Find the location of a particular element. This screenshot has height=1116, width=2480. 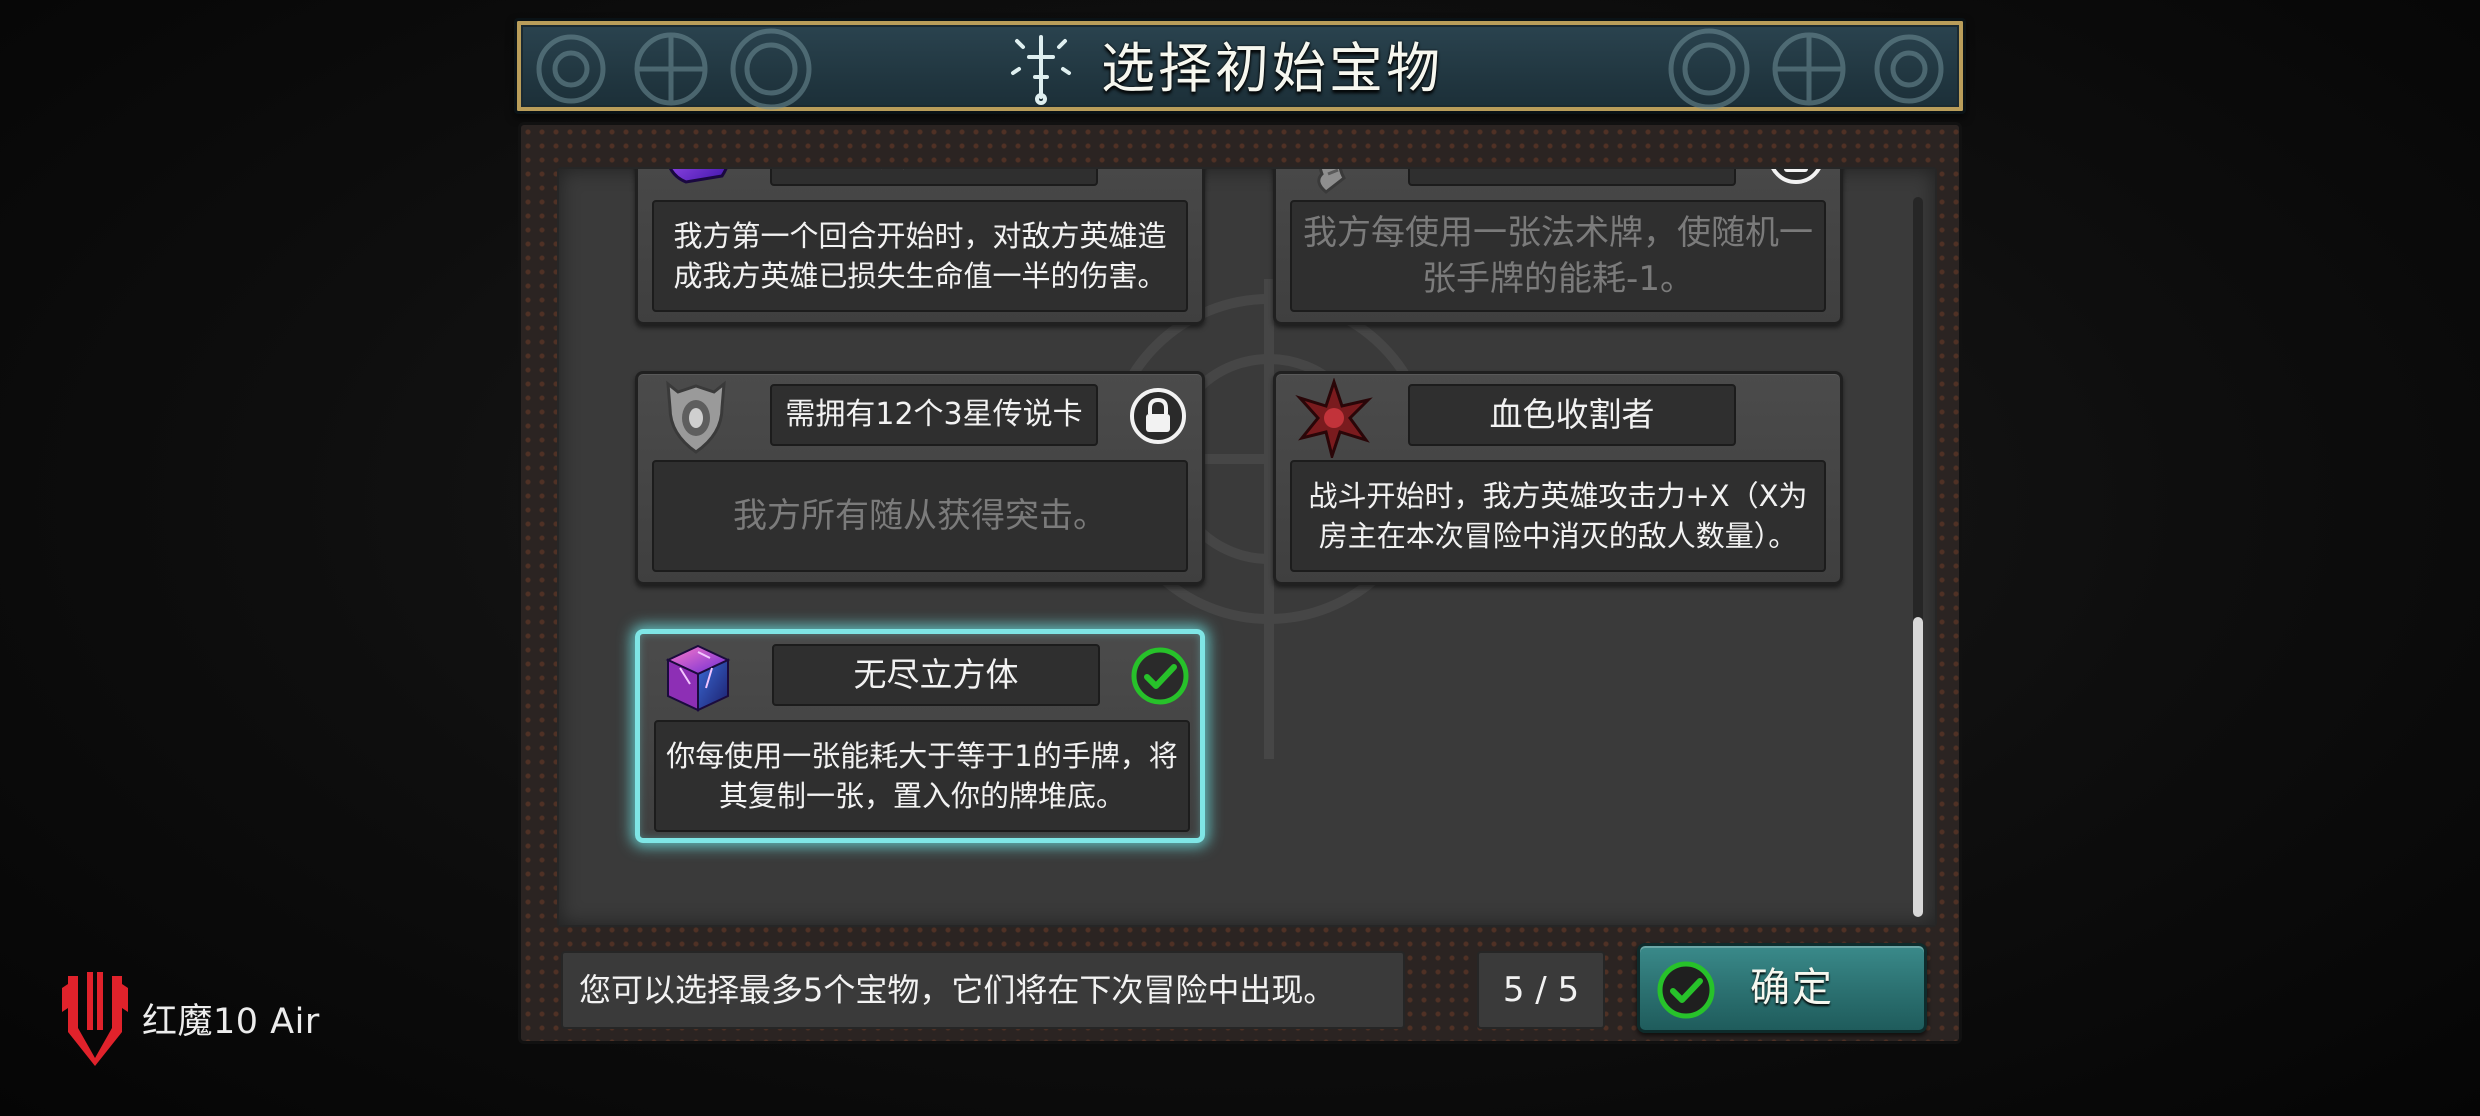

confirm-button: 确定 is located at coordinates (1782, 988).